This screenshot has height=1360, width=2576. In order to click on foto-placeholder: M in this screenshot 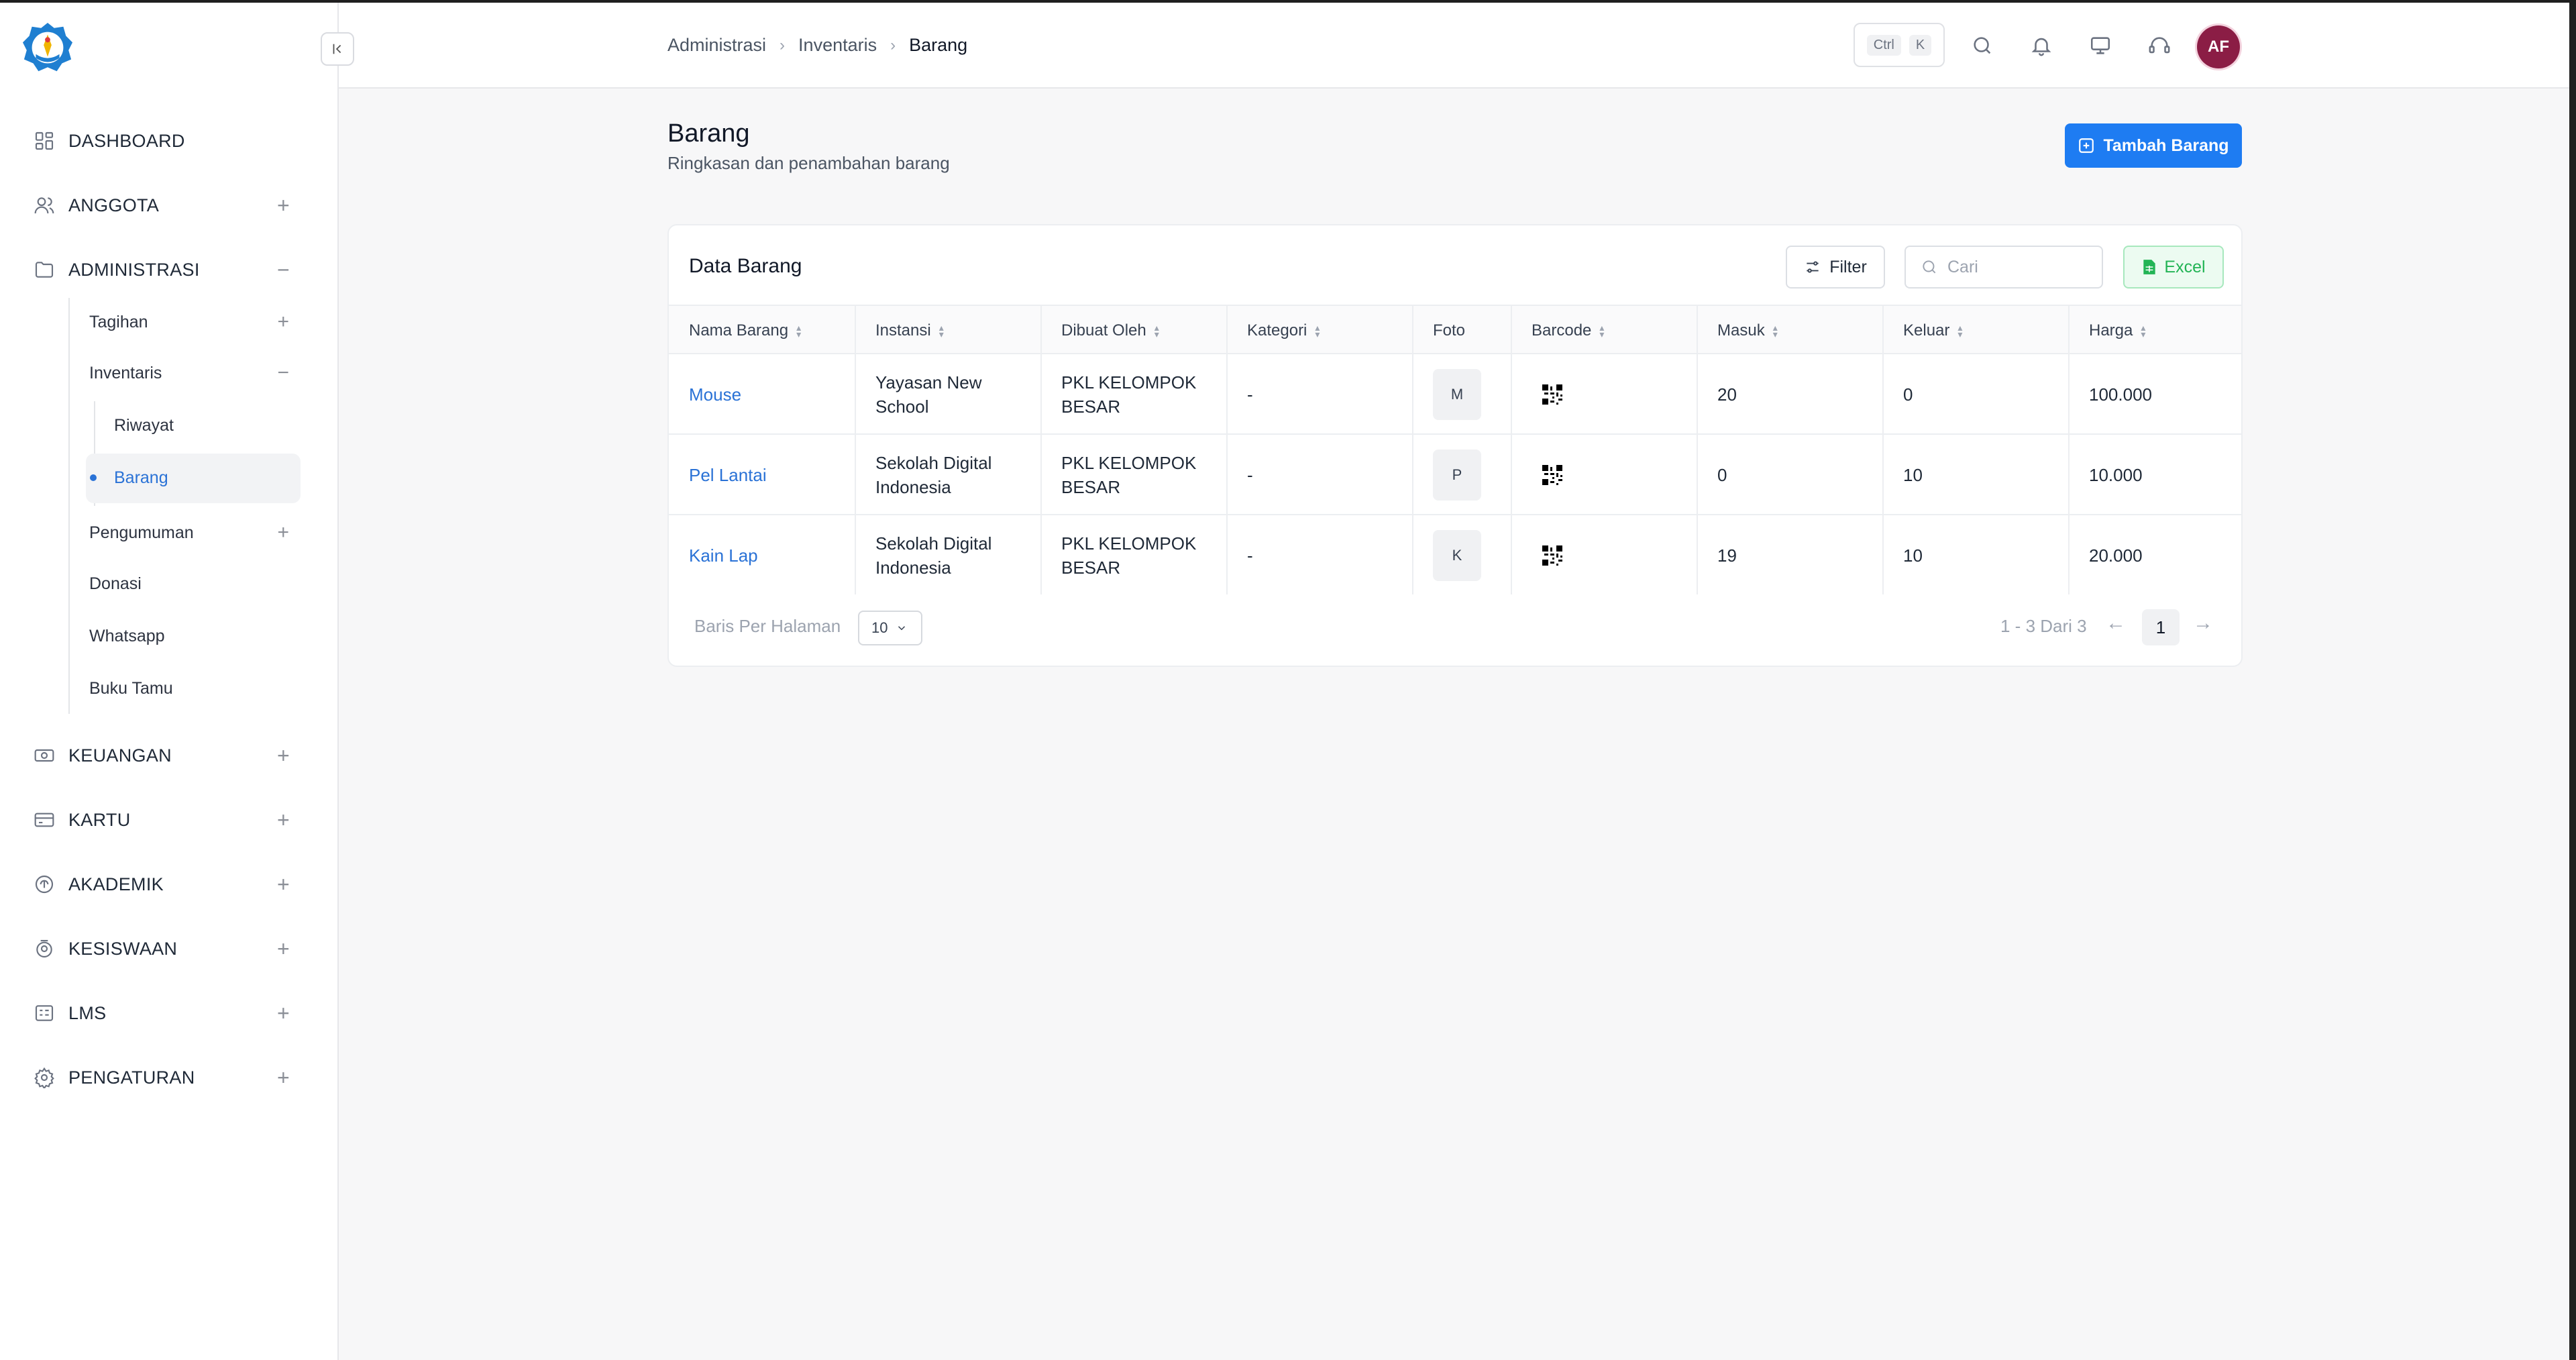, I will do `click(1457, 394)`.